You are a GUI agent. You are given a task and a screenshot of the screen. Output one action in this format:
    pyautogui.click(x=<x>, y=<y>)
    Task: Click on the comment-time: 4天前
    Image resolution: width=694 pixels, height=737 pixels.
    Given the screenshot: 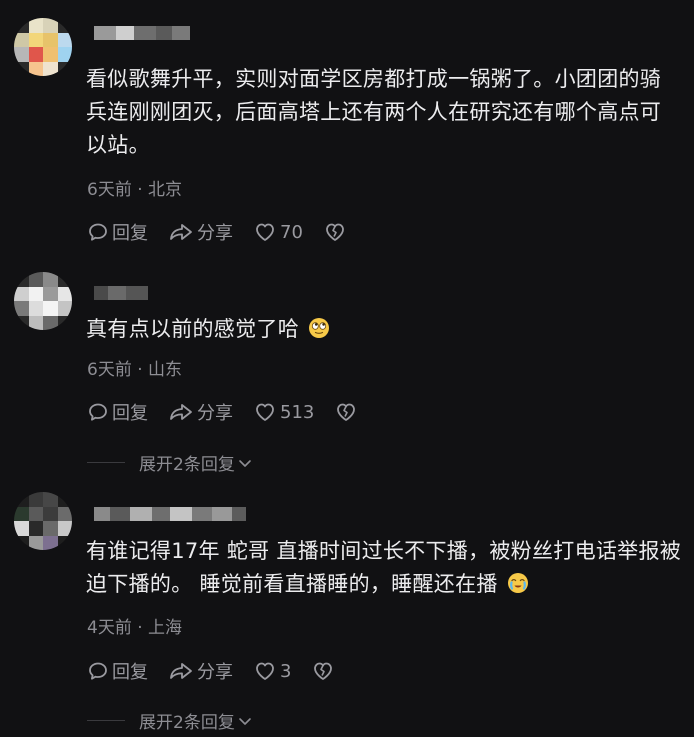 What is the action you would take?
    pyautogui.click(x=109, y=628)
    